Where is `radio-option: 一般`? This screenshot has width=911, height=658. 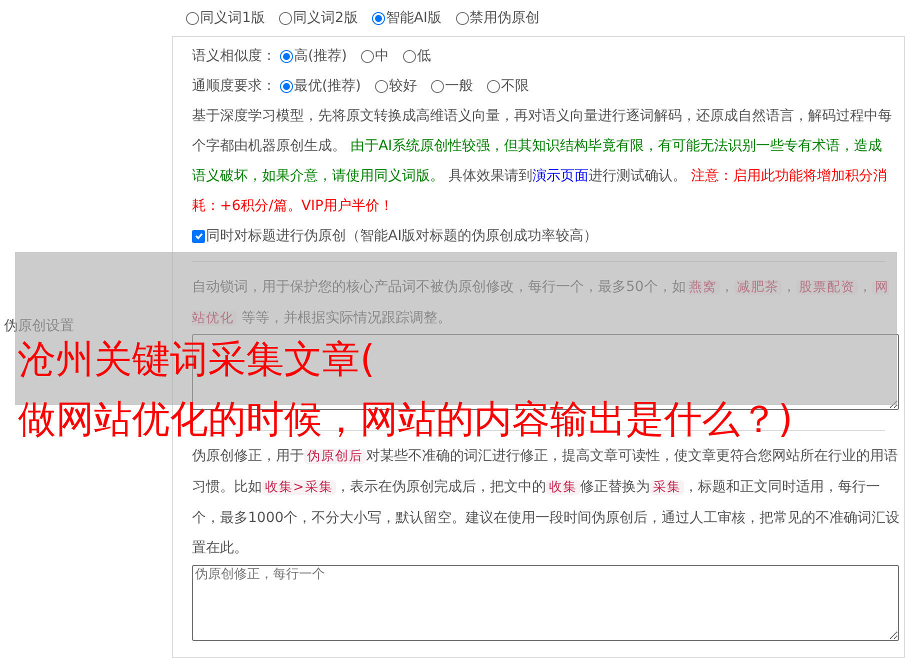
radio-option: 一般 is located at coordinates (451, 86).